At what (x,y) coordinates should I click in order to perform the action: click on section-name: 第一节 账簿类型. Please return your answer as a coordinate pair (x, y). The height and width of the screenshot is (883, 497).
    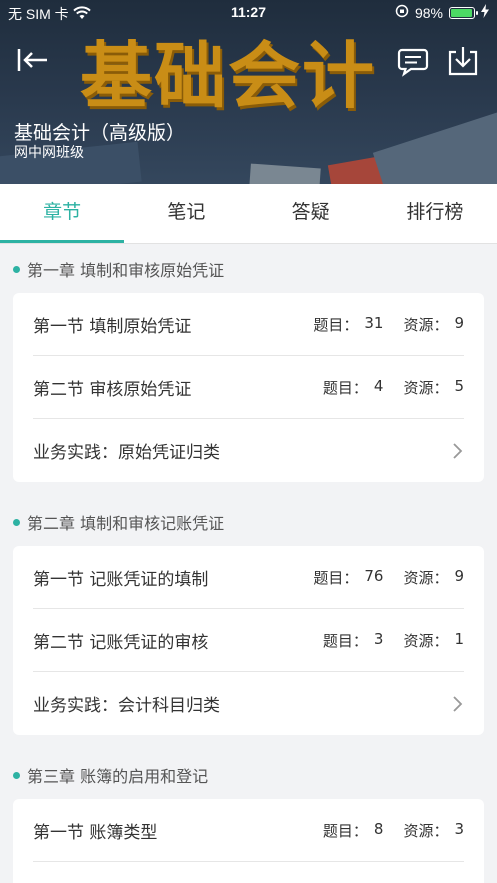
    Looking at the image, I should click on (95, 832).